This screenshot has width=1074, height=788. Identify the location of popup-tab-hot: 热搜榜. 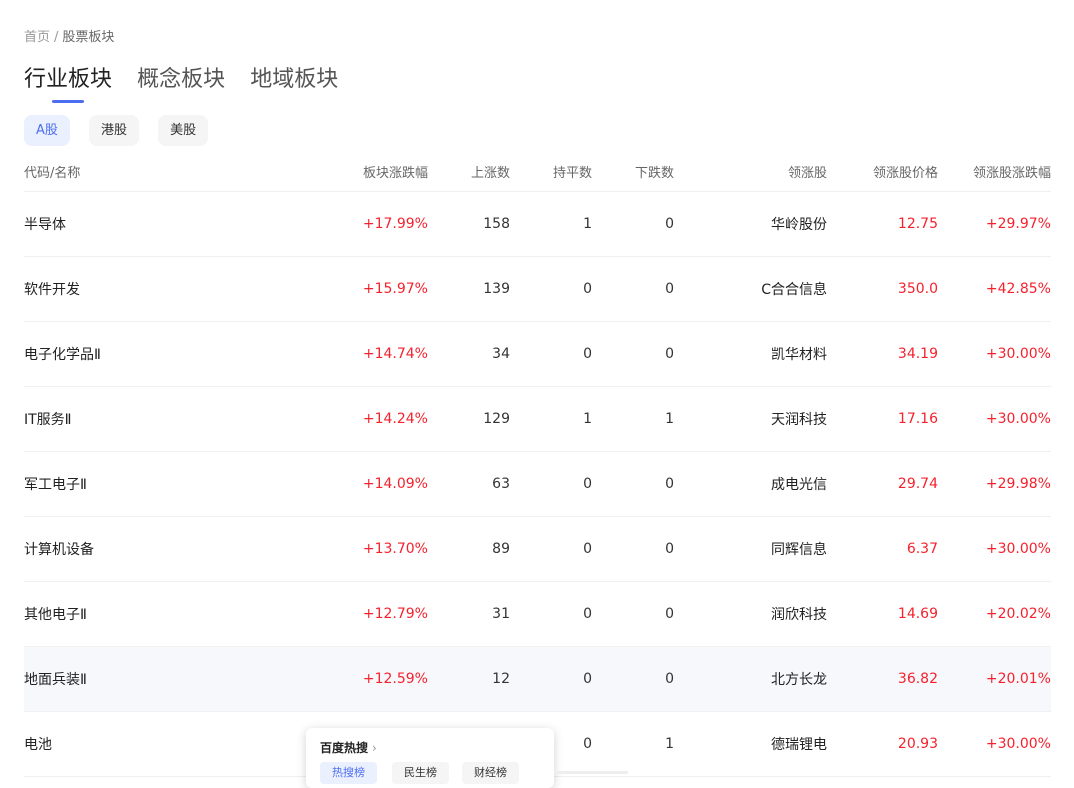
(348, 773).